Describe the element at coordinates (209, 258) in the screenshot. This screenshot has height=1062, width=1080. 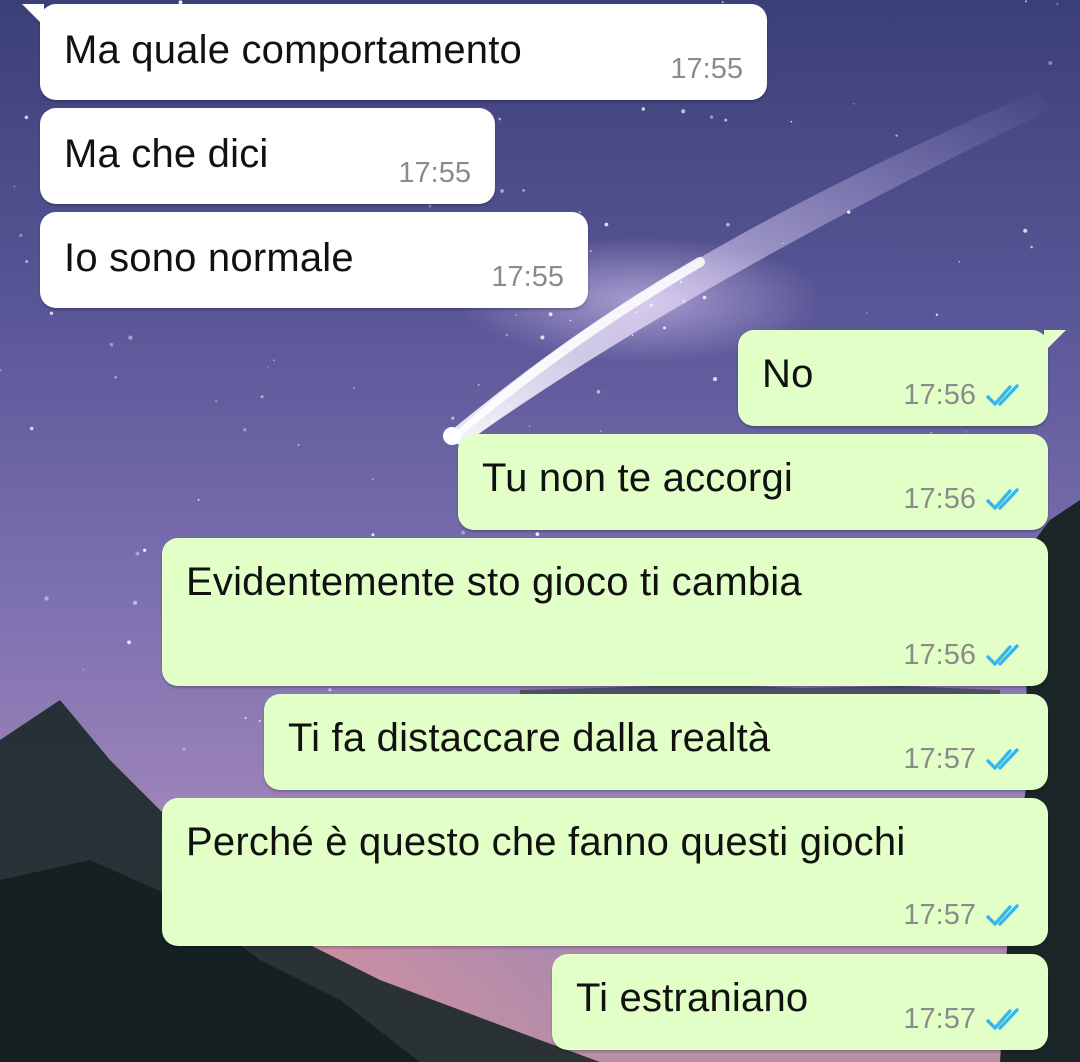
I see `message-text: Io sono normale` at that location.